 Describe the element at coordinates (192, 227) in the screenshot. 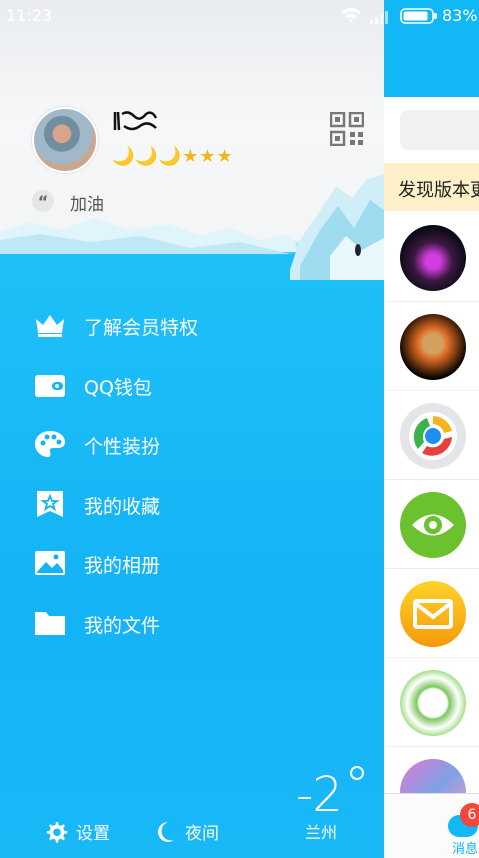

I see `iceberg-illustration` at that location.